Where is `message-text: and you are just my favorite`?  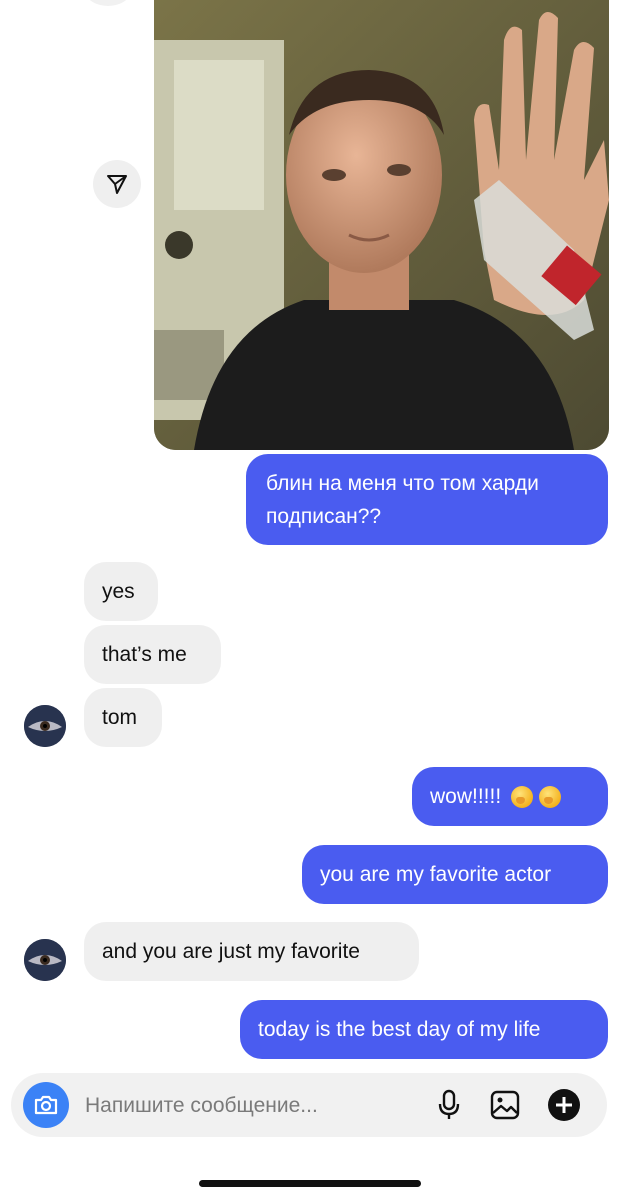
message-text: and you are just my favorite is located at coordinates (231, 951).